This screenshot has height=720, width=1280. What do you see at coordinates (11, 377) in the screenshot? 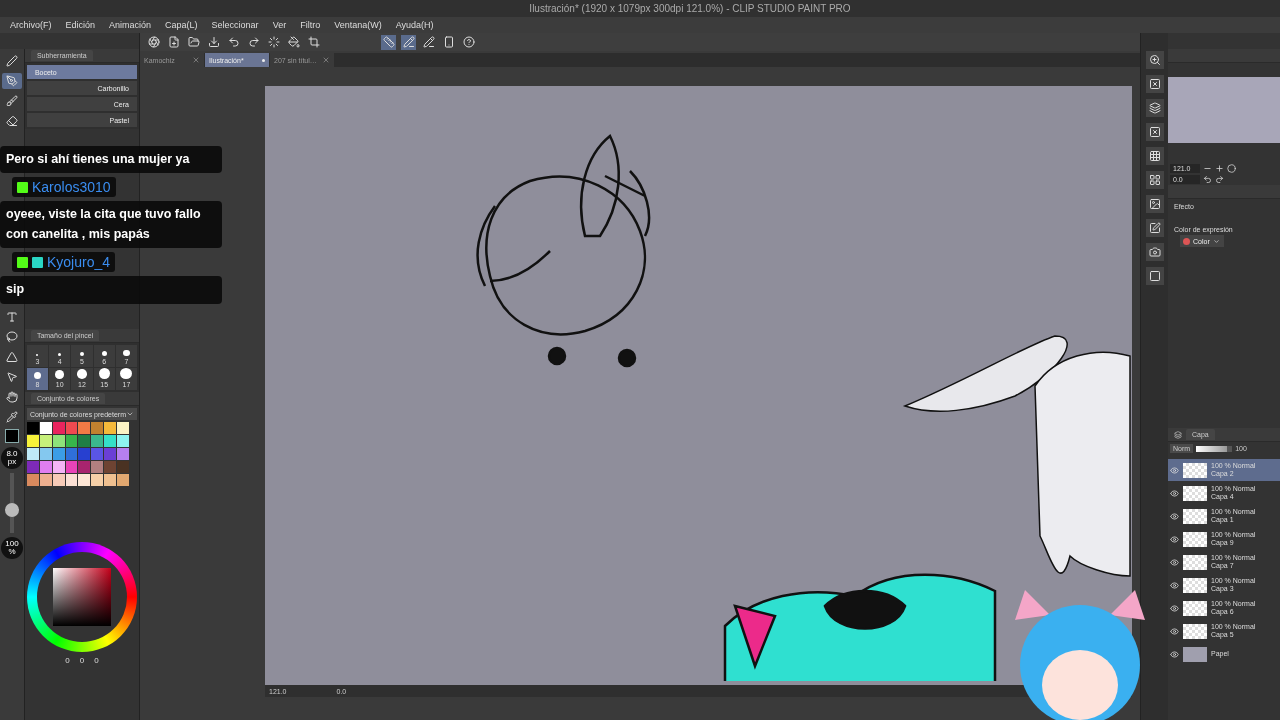
I see `pointer-icon` at bounding box center [11, 377].